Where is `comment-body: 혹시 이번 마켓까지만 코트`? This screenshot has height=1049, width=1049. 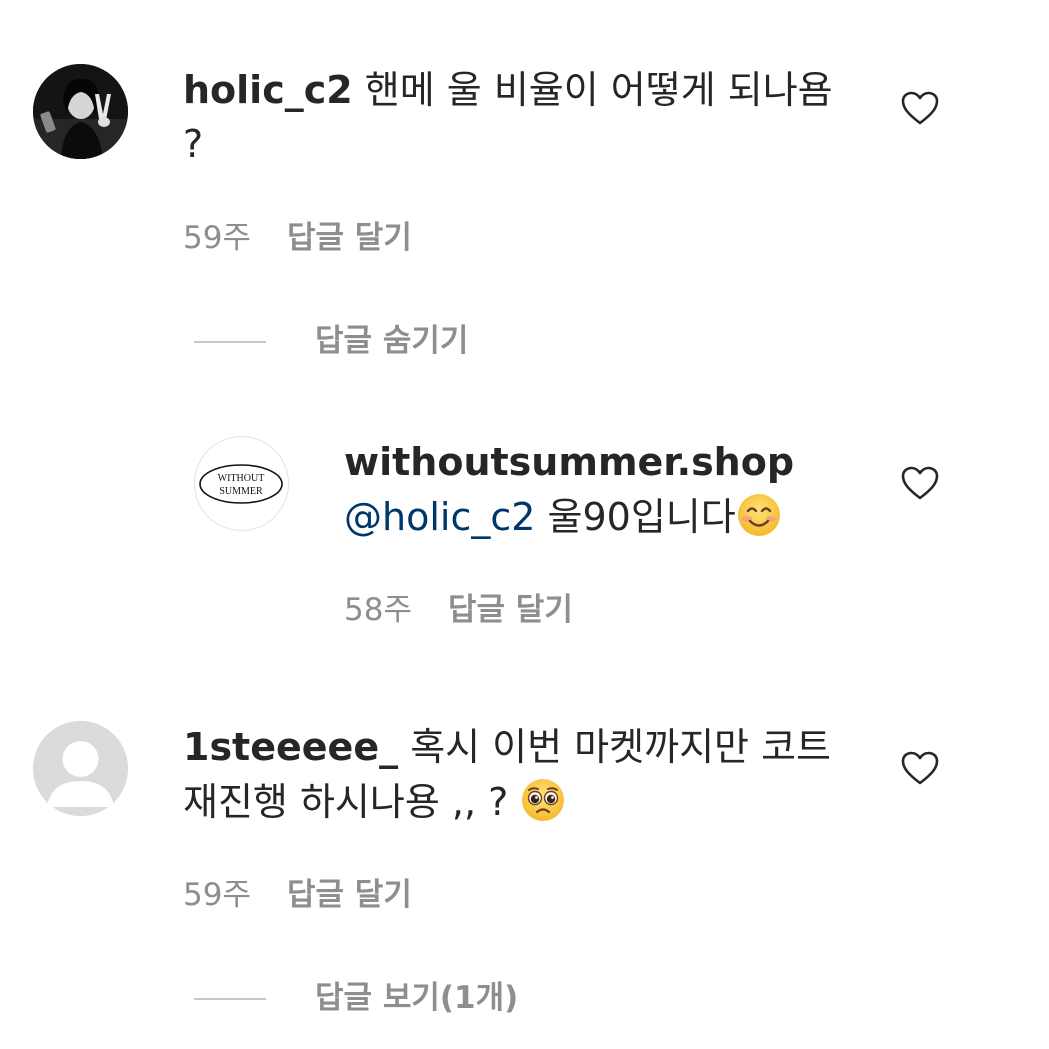
comment-body: 혹시 이번 마켓까지만 코트 is located at coordinates (620, 747).